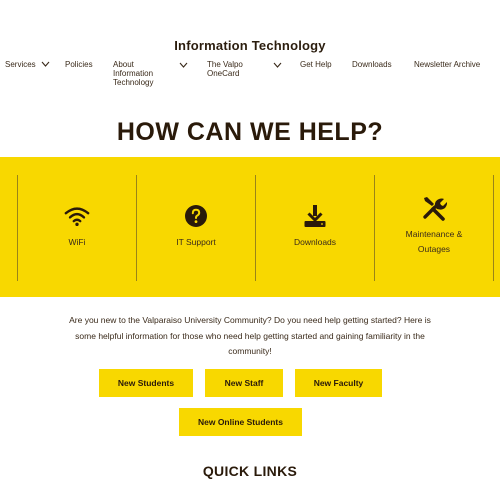 The width and height of the screenshot is (500, 500). I want to click on tile-wifi: WiFi, so click(77, 228).